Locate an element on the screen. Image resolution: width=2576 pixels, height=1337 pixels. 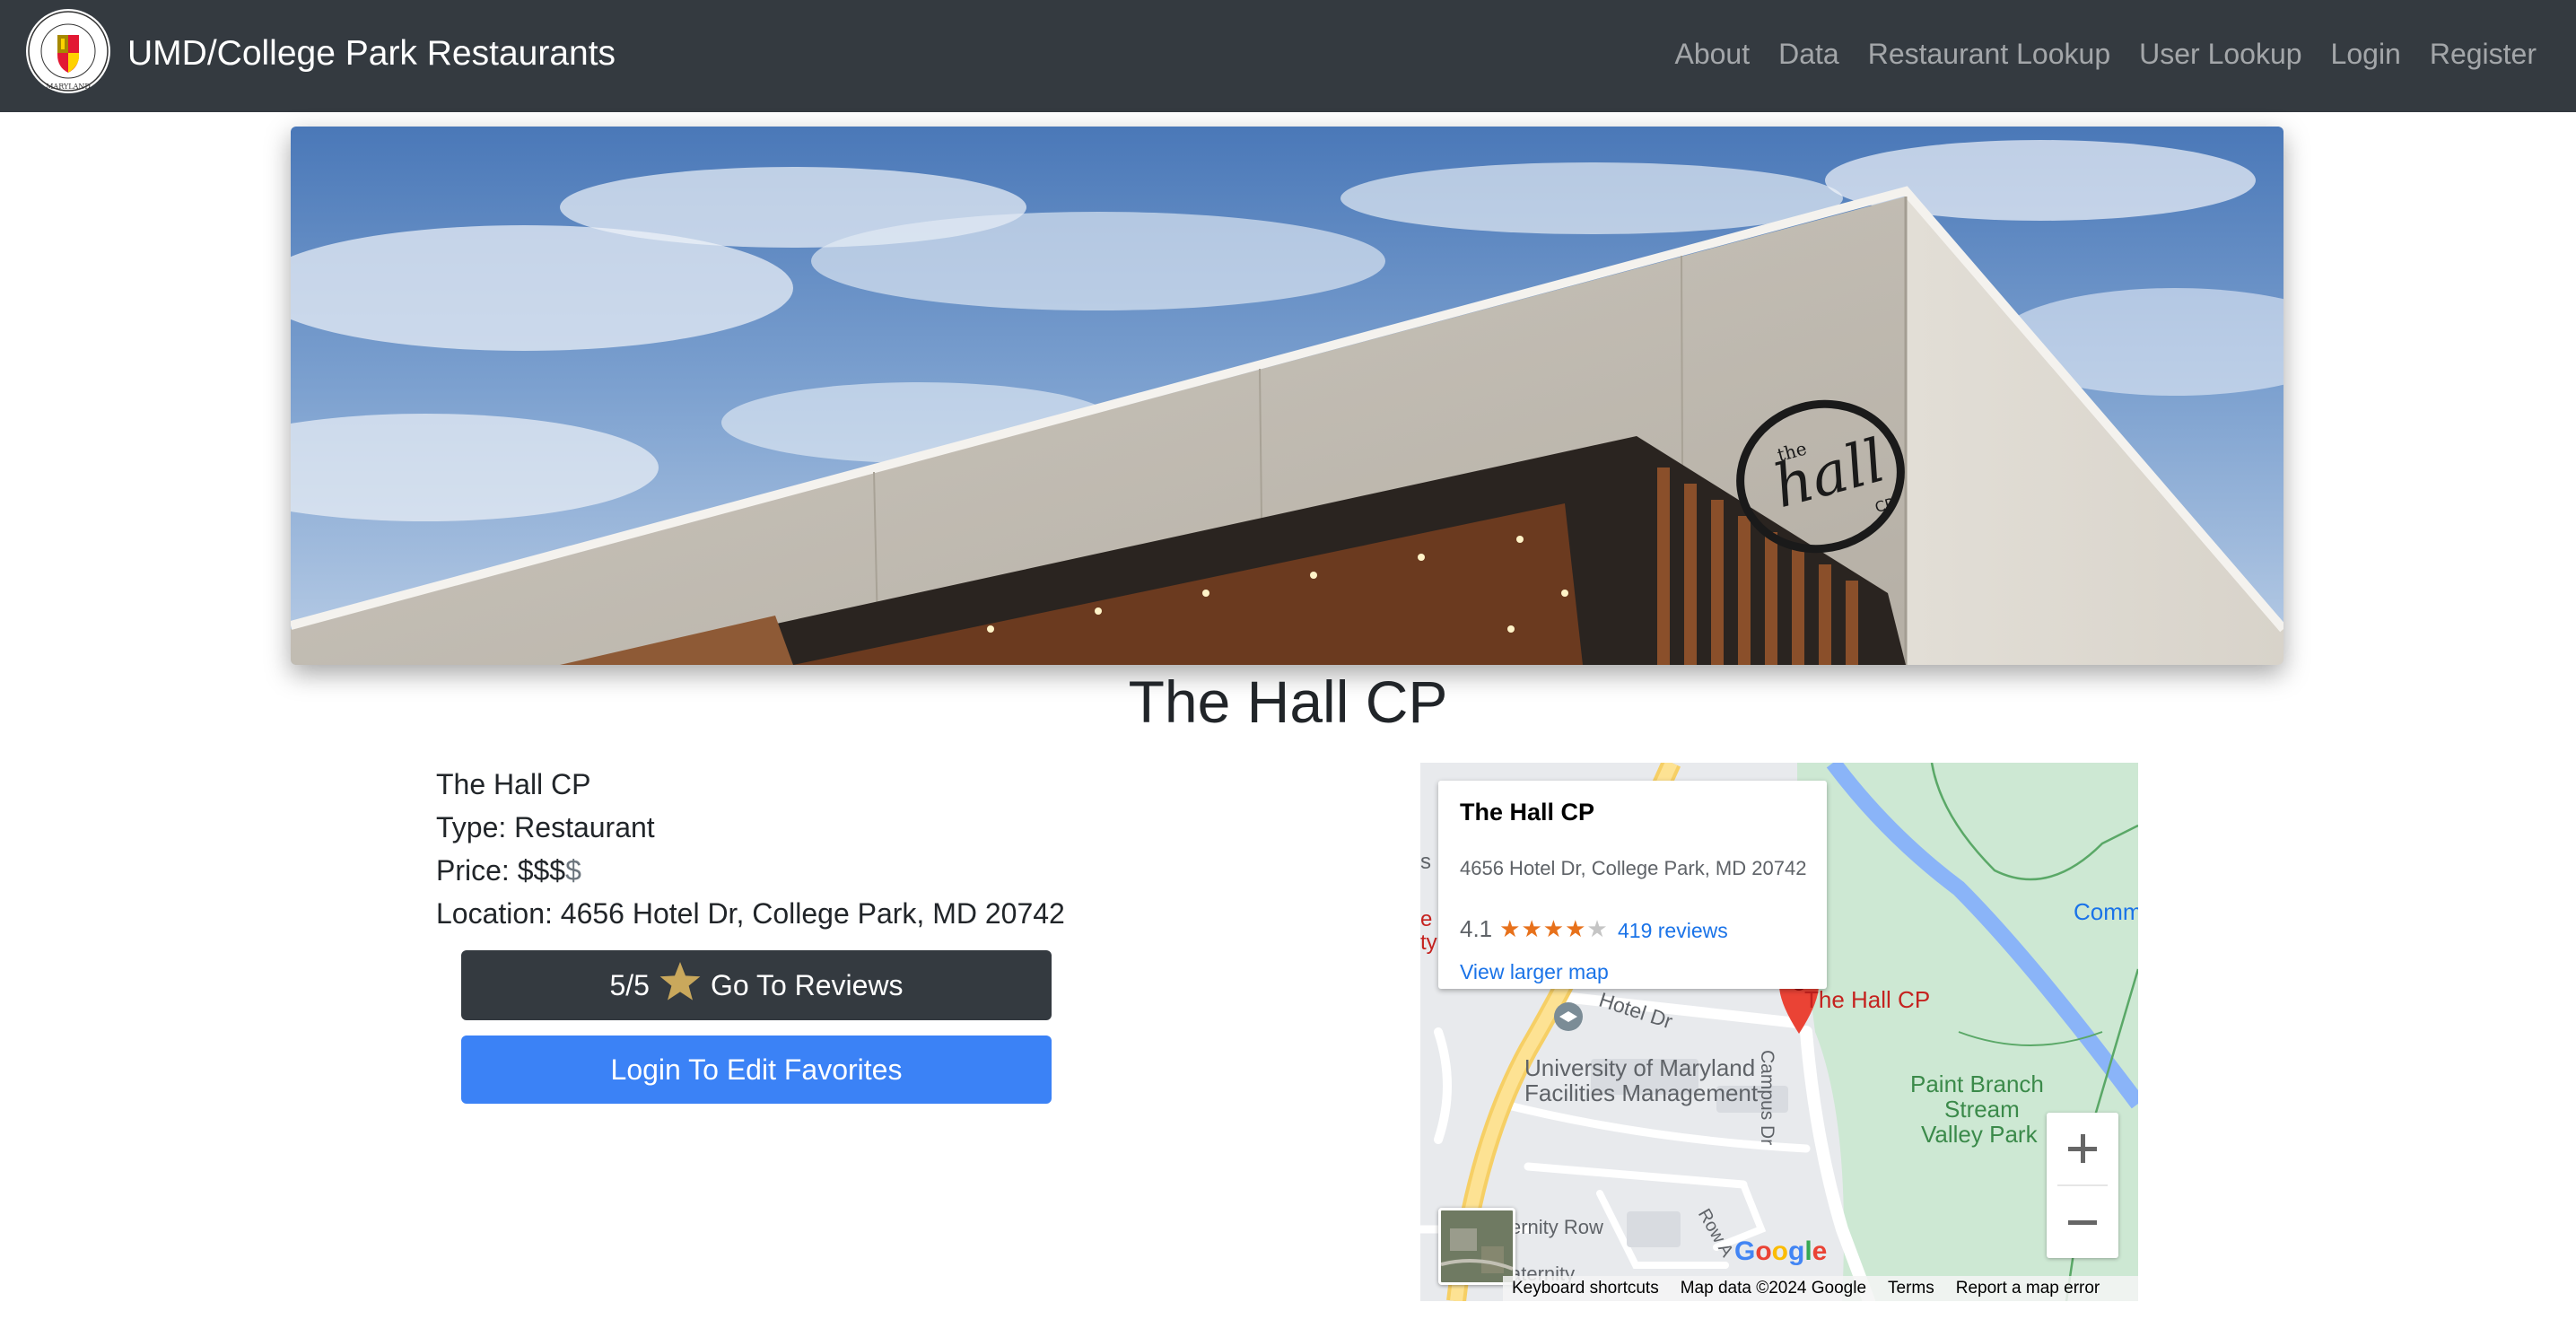
map-label-paint-branch: Paint Branch is located at coordinates (1977, 1083).